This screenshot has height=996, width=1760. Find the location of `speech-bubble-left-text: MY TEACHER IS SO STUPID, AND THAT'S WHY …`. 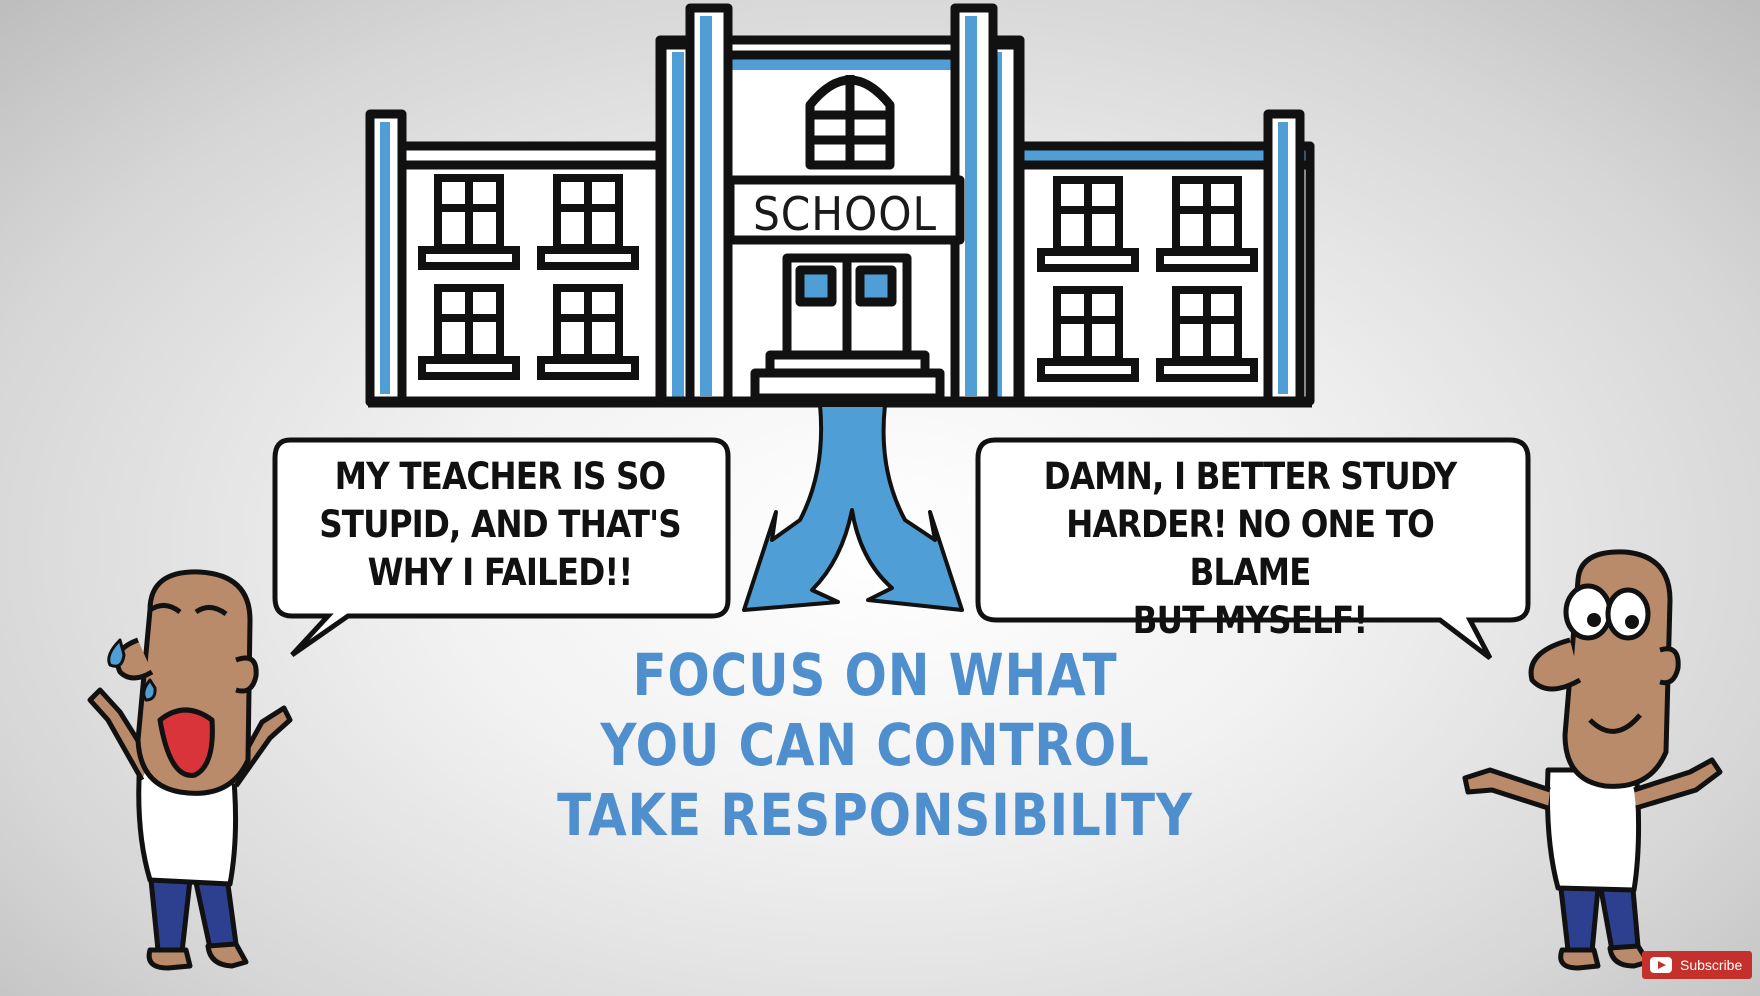

speech-bubble-left-text: MY TEACHER IS SO STUPID, AND THAT'S WHY … is located at coordinates (500, 525).